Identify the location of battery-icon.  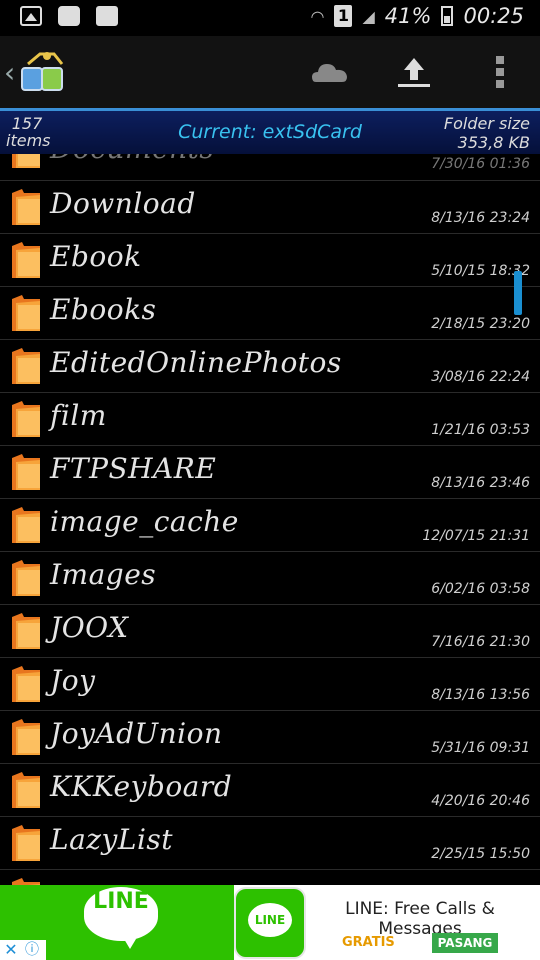
(447, 16).